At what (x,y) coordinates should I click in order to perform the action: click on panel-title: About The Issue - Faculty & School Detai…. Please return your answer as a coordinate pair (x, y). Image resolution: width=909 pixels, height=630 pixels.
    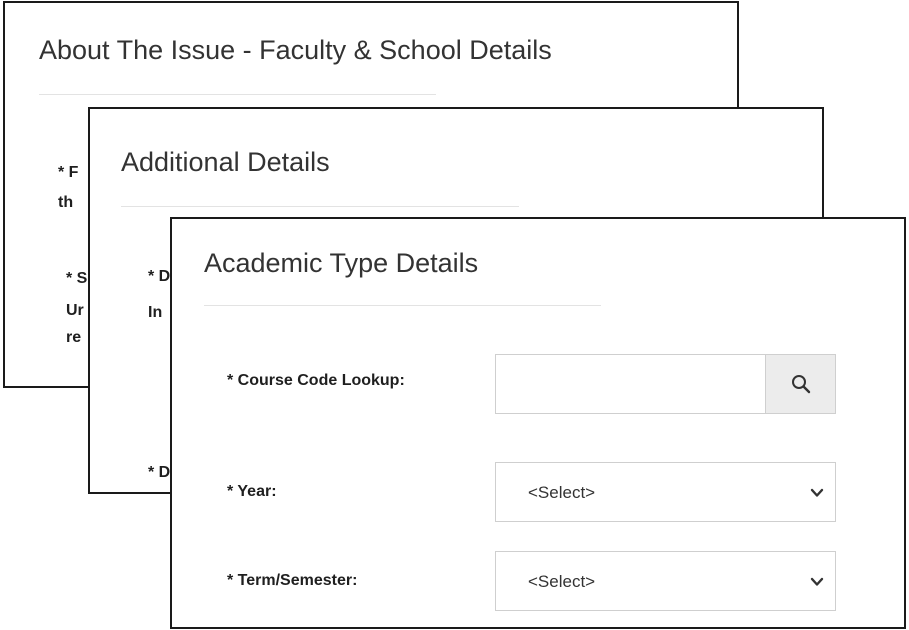
    Looking at the image, I should click on (295, 50).